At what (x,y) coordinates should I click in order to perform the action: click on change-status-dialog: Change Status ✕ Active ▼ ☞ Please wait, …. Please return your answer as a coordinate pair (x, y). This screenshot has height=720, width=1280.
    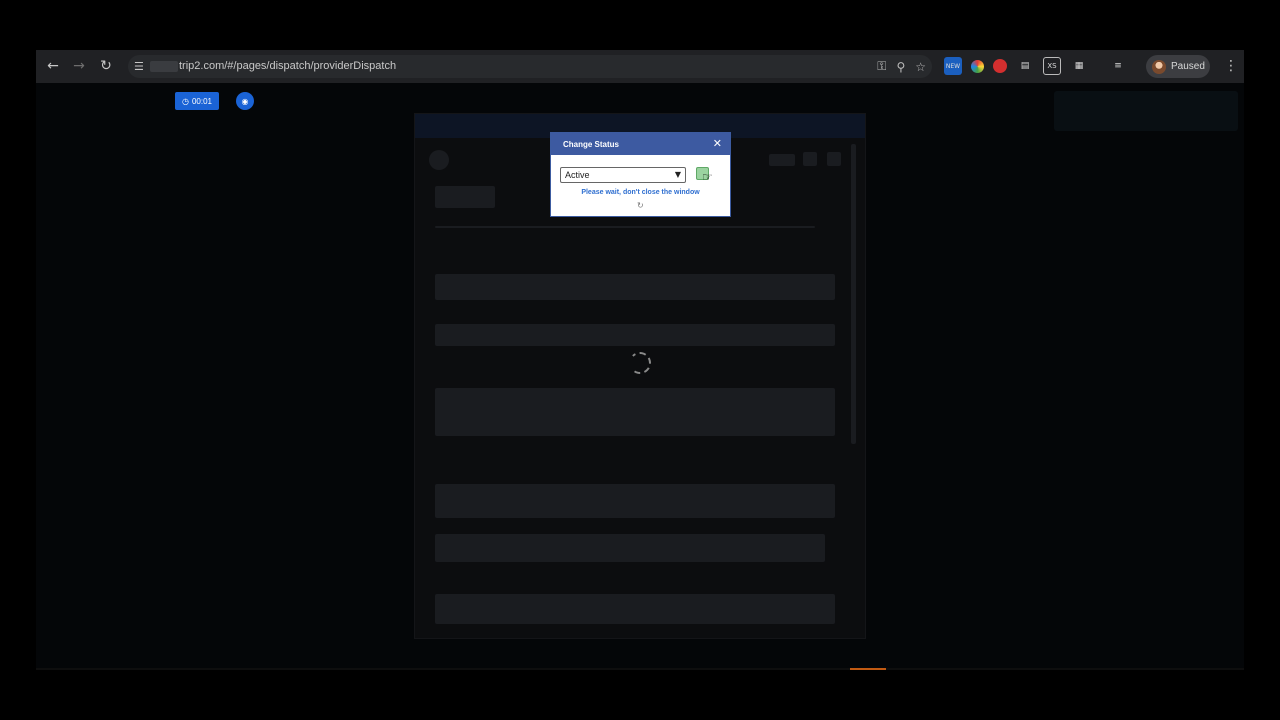
    Looking at the image, I should click on (640, 174).